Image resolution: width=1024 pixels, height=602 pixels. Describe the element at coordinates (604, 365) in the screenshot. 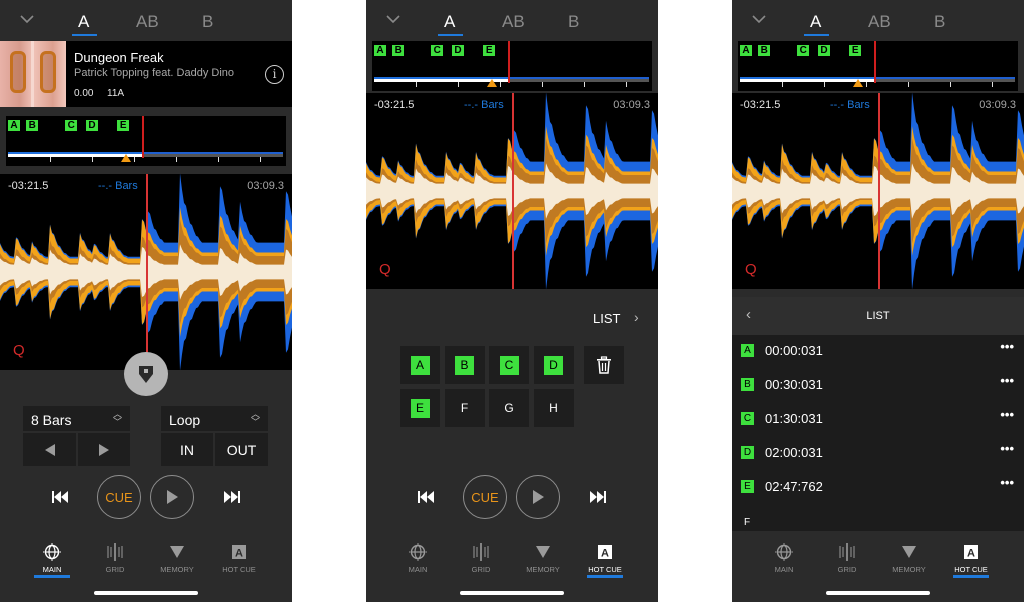

I see `delete-hot-cue-button` at that location.